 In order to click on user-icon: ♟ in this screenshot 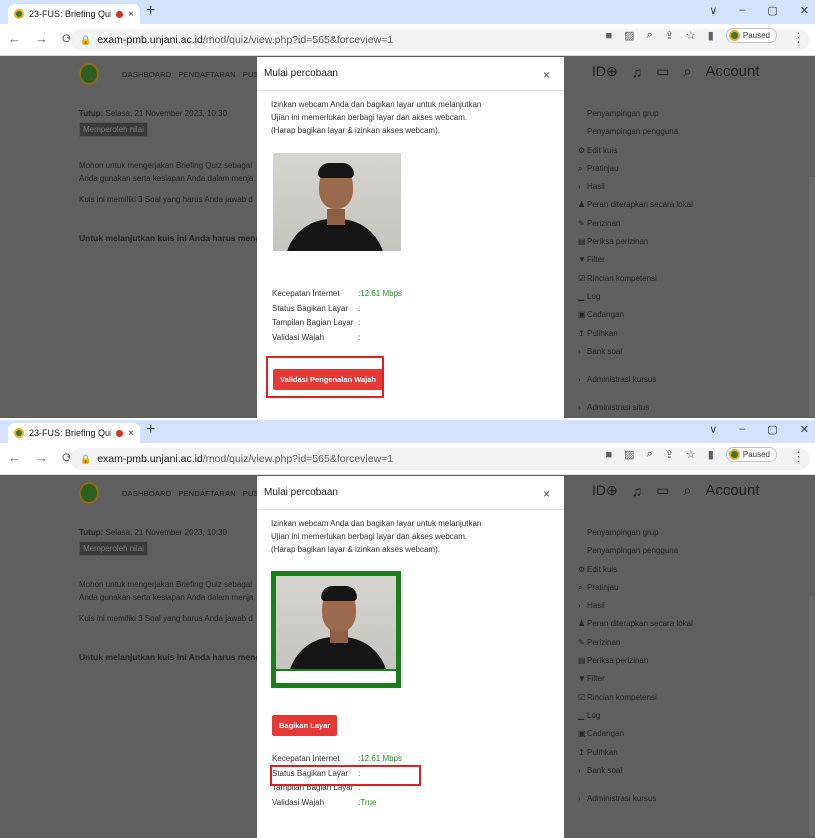, I will do `click(582, 205)`.